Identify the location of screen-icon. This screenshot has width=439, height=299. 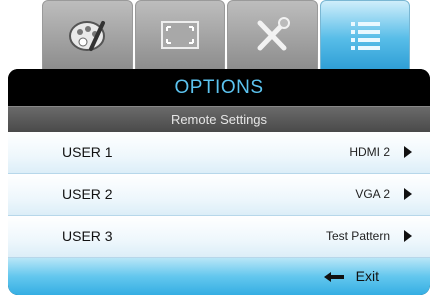
(179, 35).